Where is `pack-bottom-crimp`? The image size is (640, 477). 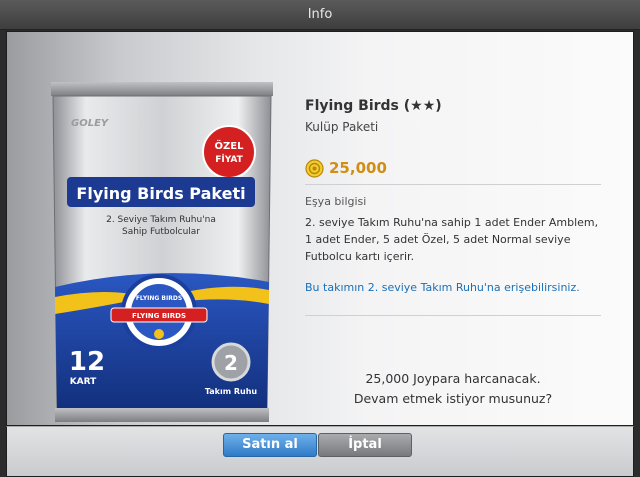
pack-bottom-crimp is located at coordinates (162, 415).